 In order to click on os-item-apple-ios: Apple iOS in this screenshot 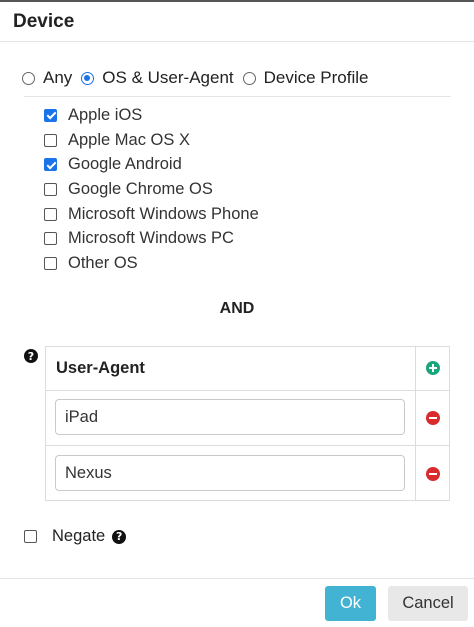, I will do `click(151, 115)`.